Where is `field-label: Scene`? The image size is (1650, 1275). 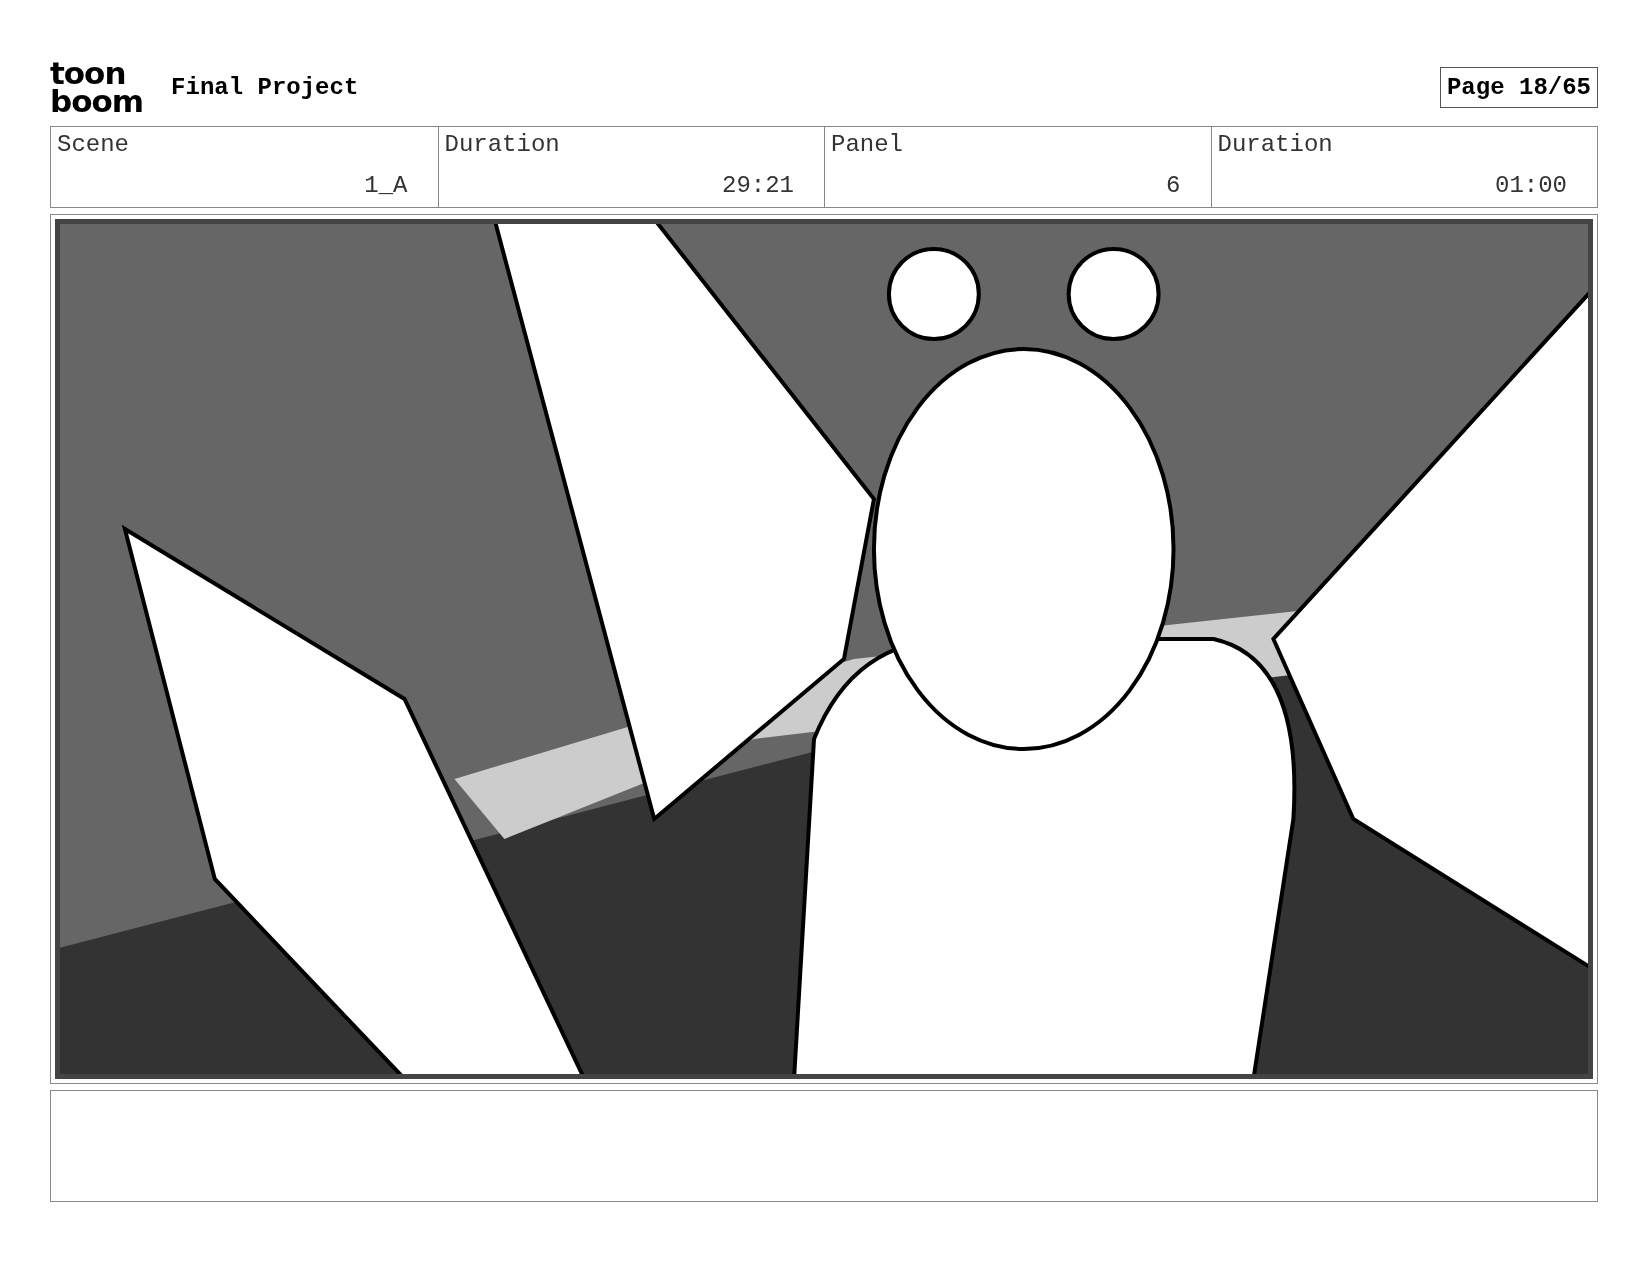
field-label: Scene is located at coordinates (93, 144).